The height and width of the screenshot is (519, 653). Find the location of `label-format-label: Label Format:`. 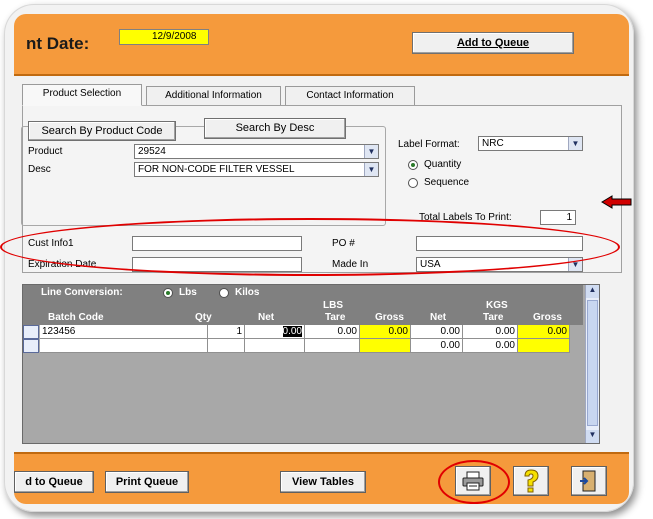

label-format-label: Label Format: is located at coordinates (429, 144).